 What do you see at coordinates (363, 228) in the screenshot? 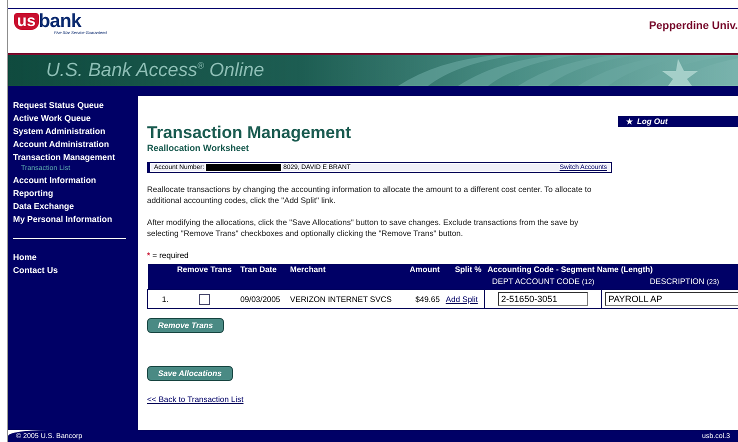
I see `instruction-text: After modifying the allocations, click the "Save Allocations" button to save changes. Exclude transactions from the save by selecting "Remove Trans" checkboxes and optionally clicking the "Remove Trans" button.` at bounding box center [363, 228].